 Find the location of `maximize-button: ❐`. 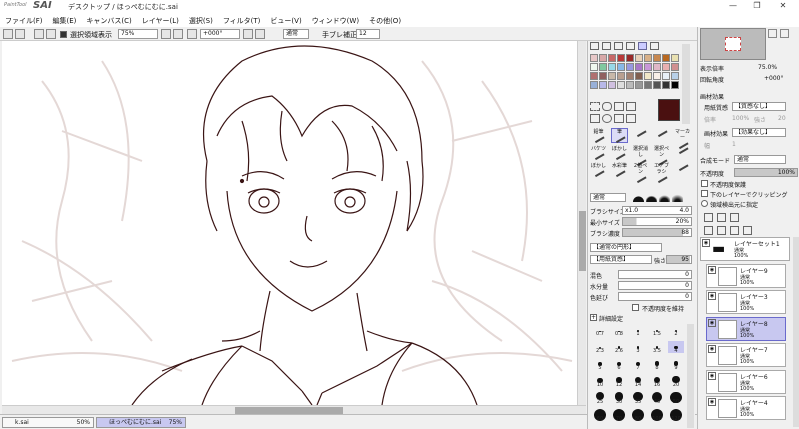

maximize-button: ❐ is located at coordinates (757, 7).